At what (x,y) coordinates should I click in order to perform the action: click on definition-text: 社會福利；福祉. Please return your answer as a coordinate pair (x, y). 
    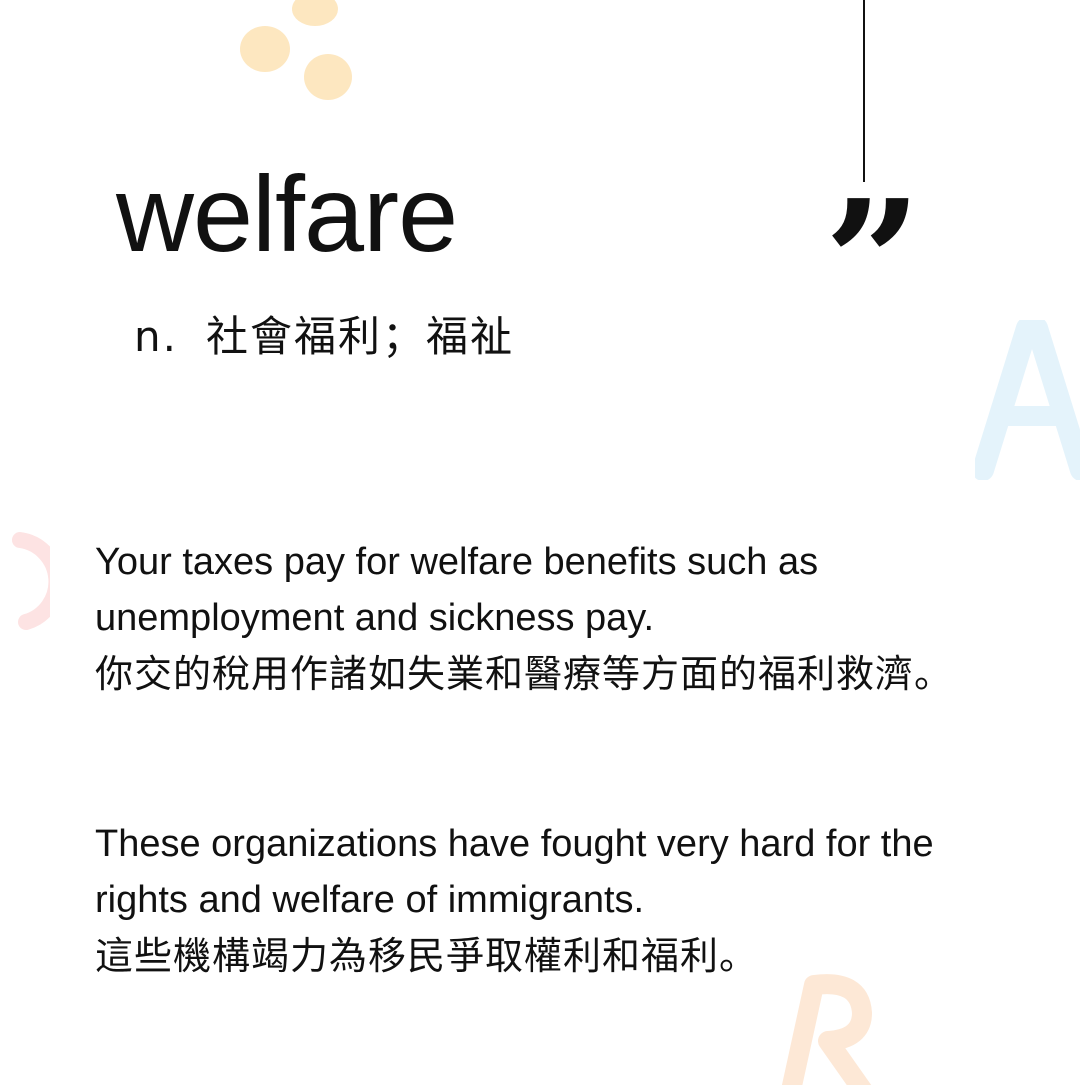
    Looking at the image, I should click on (359, 336).